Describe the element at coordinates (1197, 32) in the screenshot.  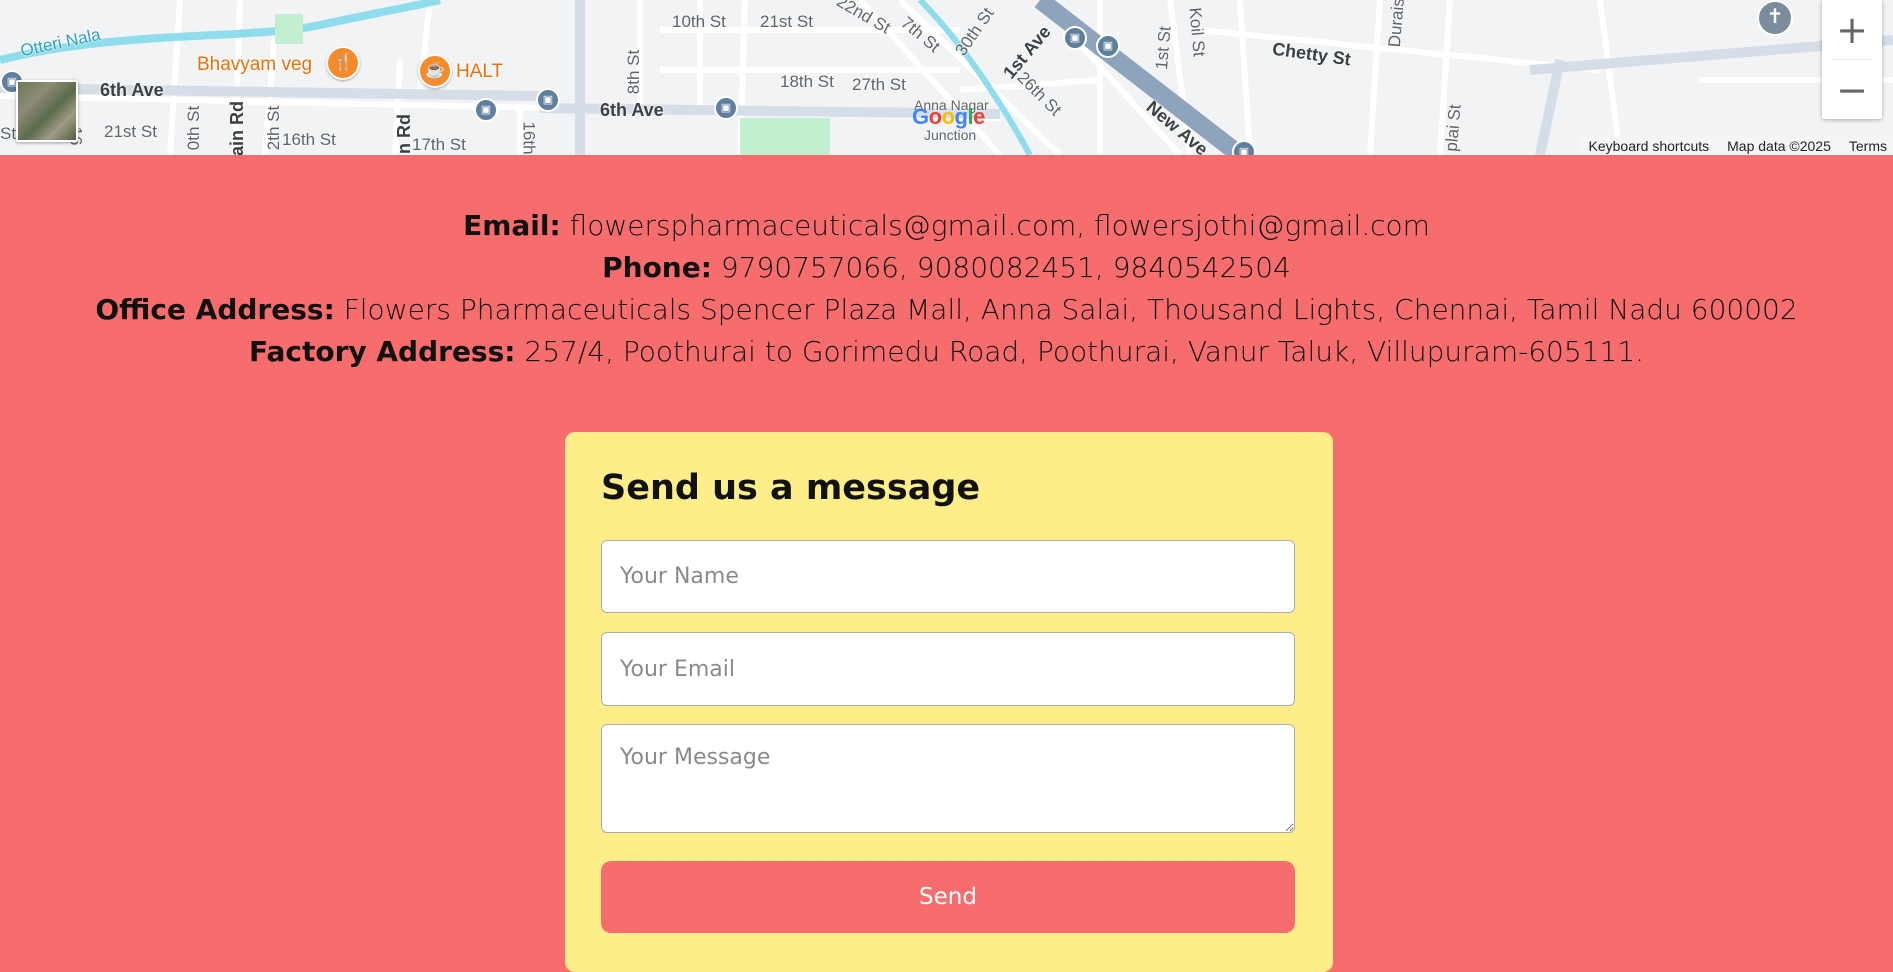
I see `street-label: Koil St` at that location.